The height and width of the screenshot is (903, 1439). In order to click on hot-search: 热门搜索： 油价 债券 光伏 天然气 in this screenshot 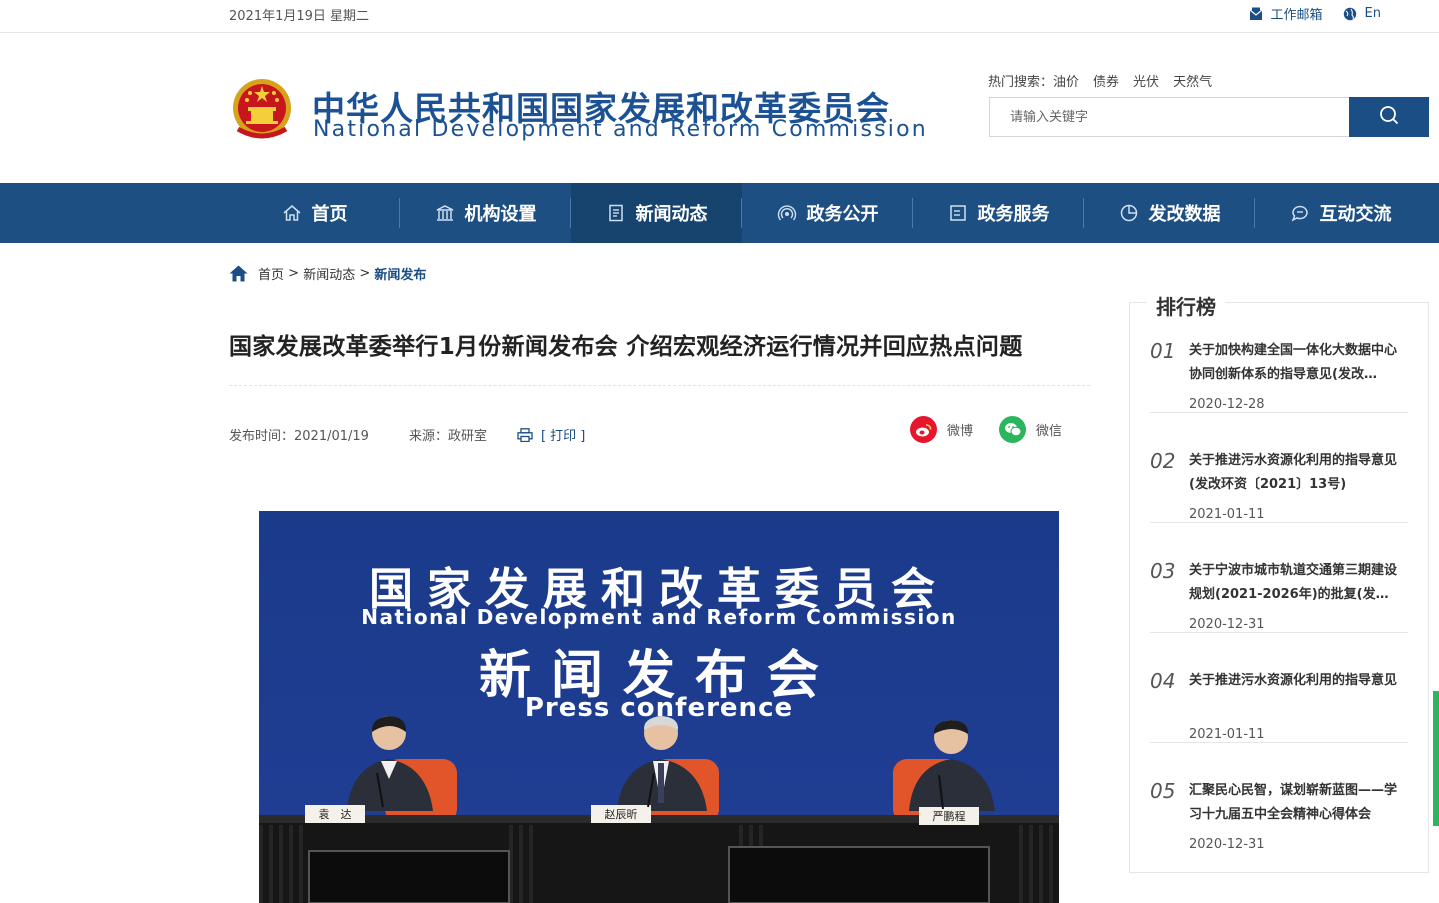, I will do `click(1100, 80)`.